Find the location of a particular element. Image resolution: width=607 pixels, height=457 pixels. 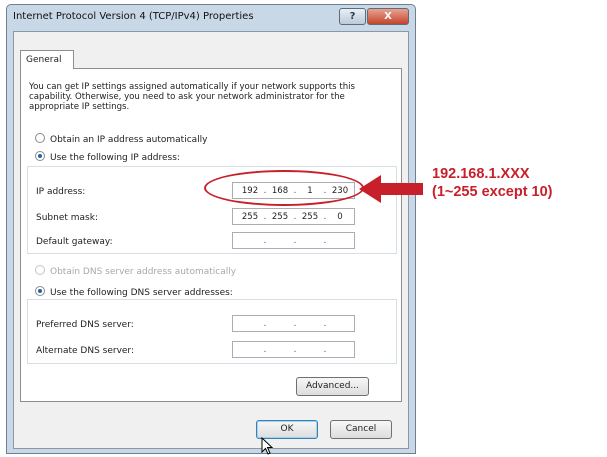

obtain-dns-auto-label: Obtain DNS server address automatically is located at coordinates (143, 272).